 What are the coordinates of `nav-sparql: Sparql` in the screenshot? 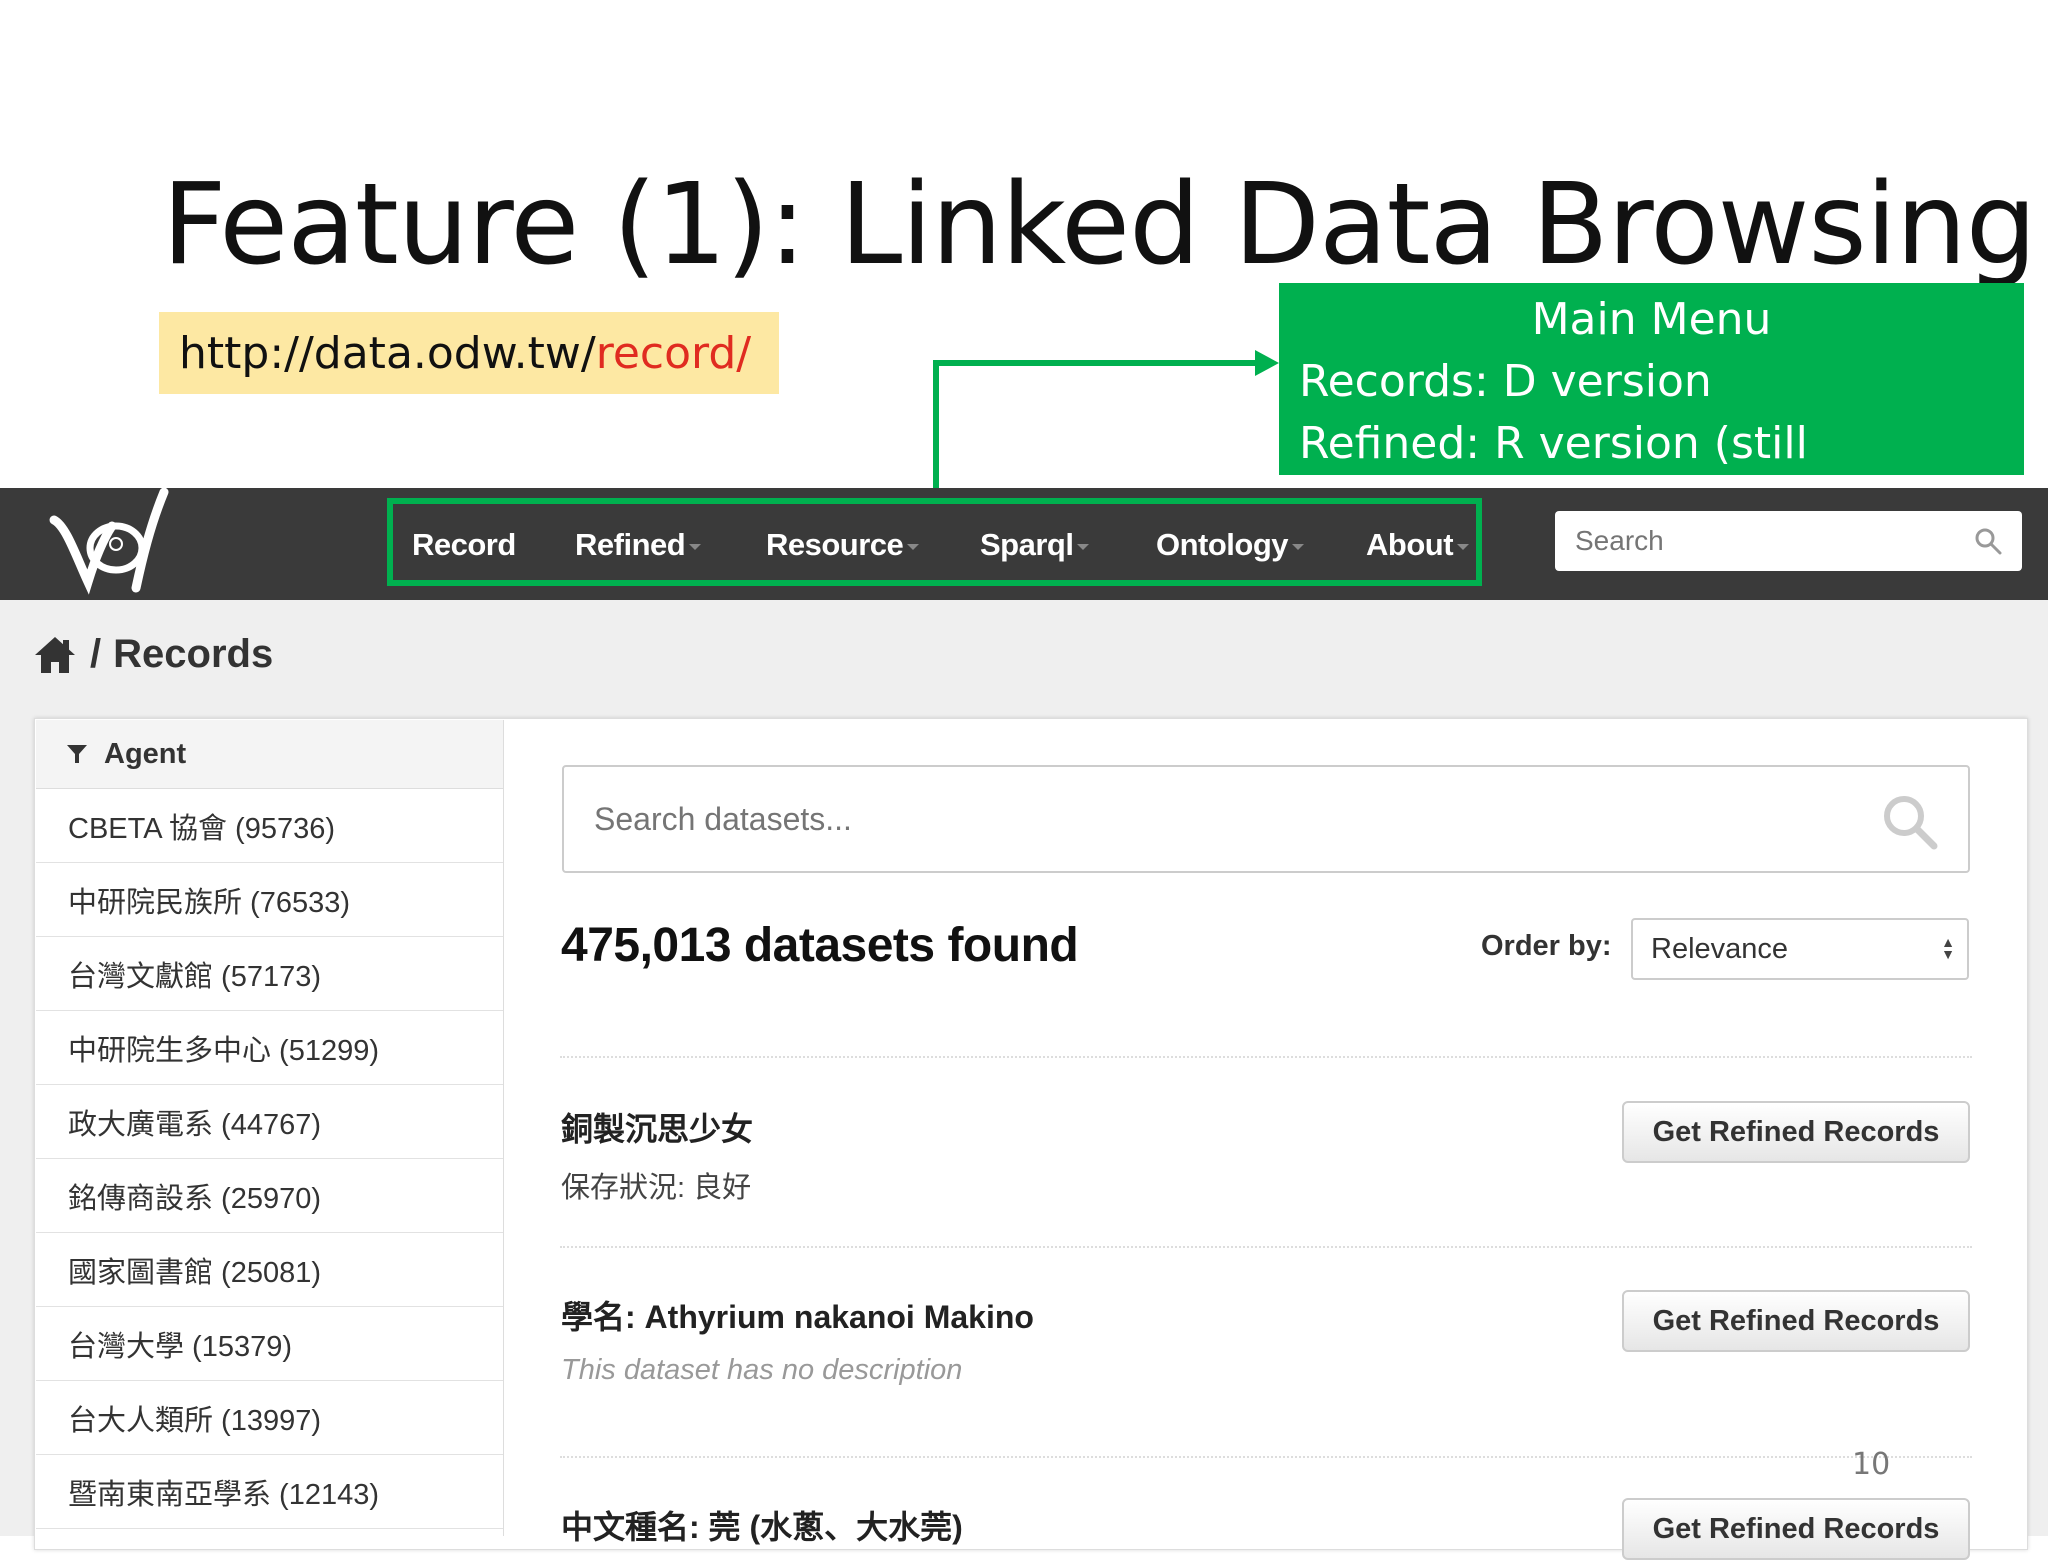 It's located at (1035, 545).